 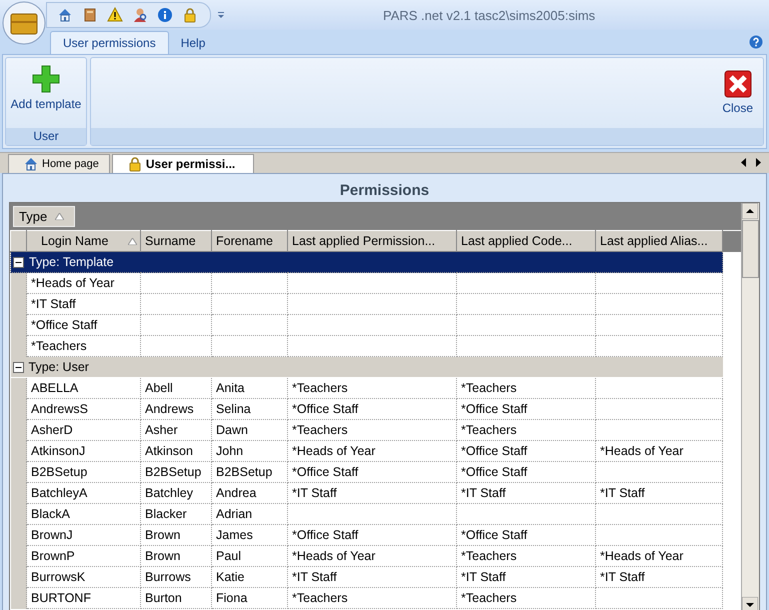 I want to click on table-cell: Anita, so click(x=250, y=388).